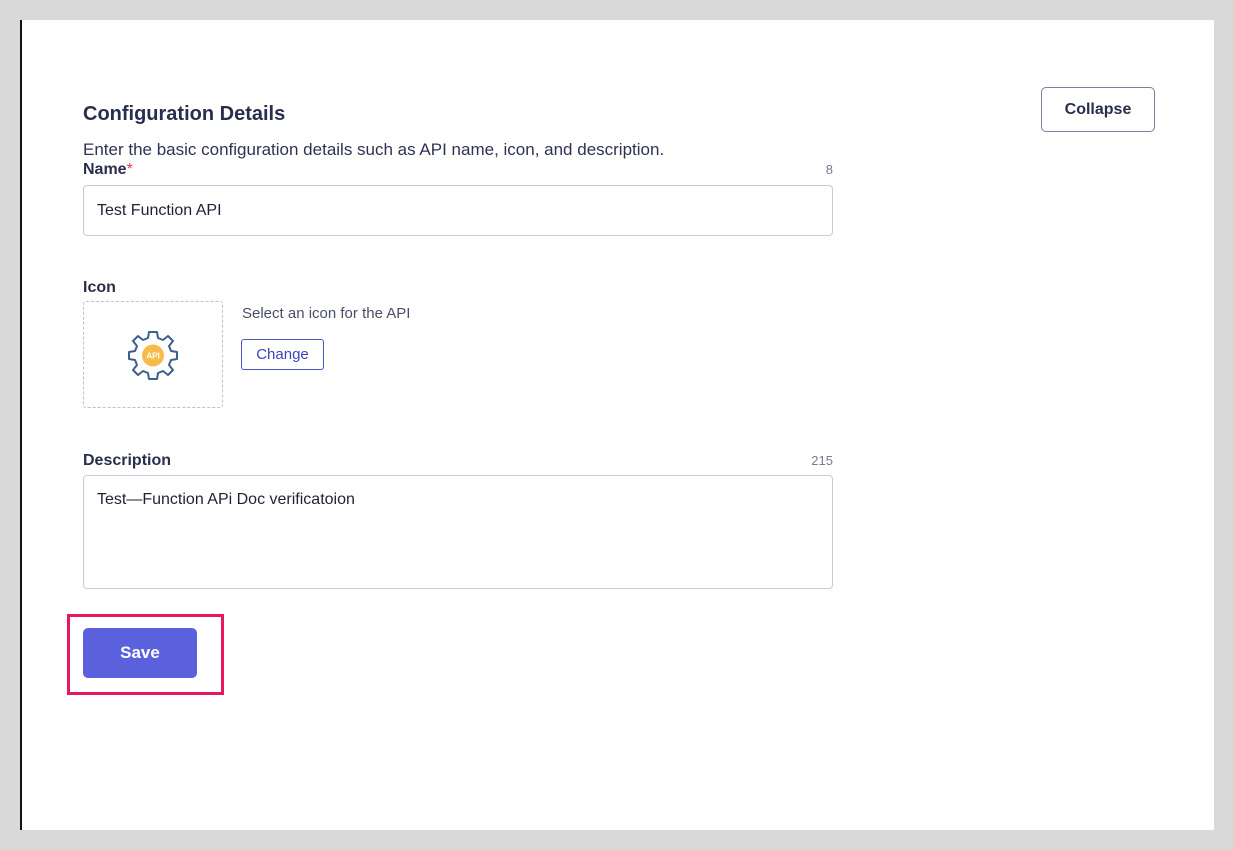 The height and width of the screenshot is (850, 1234). I want to click on icon-hint: Select an icon for the API, so click(326, 313).